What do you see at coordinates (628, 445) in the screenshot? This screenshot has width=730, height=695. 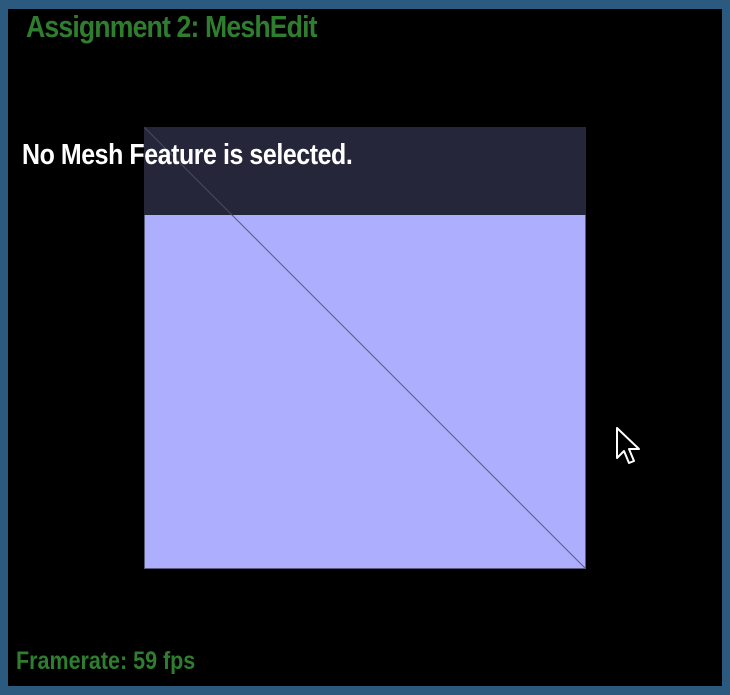 I see `arrow-cursor-icon` at bounding box center [628, 445].